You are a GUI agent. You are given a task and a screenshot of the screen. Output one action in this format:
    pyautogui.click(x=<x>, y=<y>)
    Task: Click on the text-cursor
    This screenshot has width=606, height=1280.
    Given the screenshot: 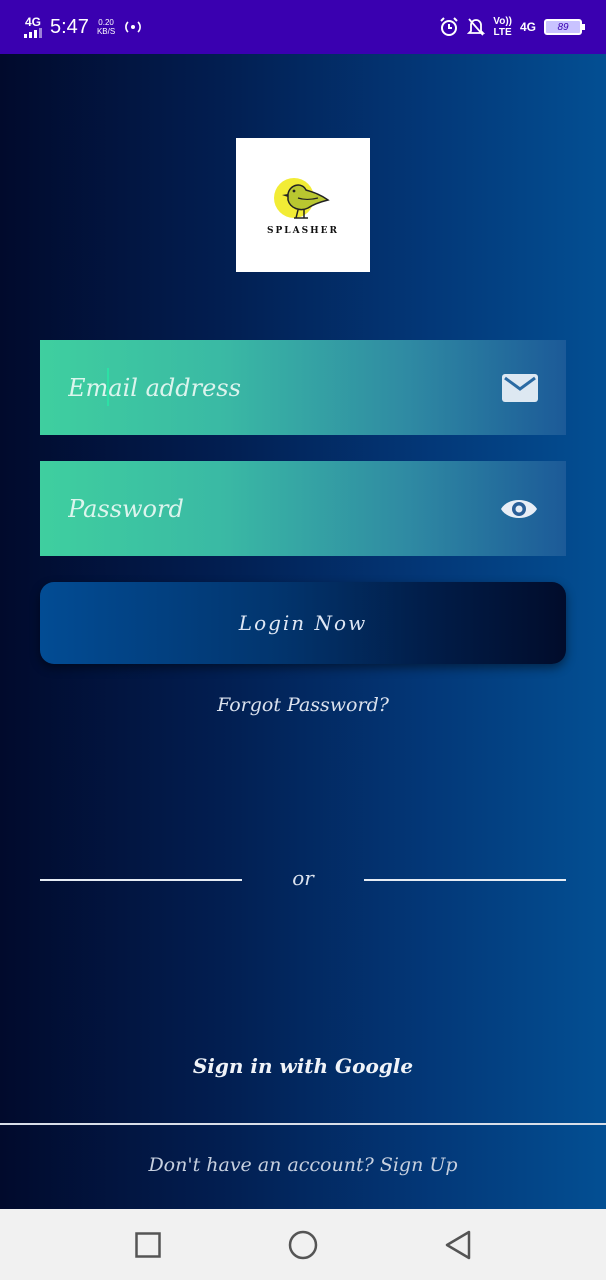 What is the action you would take?
    pyautogui.click(x=108, y=387)
    